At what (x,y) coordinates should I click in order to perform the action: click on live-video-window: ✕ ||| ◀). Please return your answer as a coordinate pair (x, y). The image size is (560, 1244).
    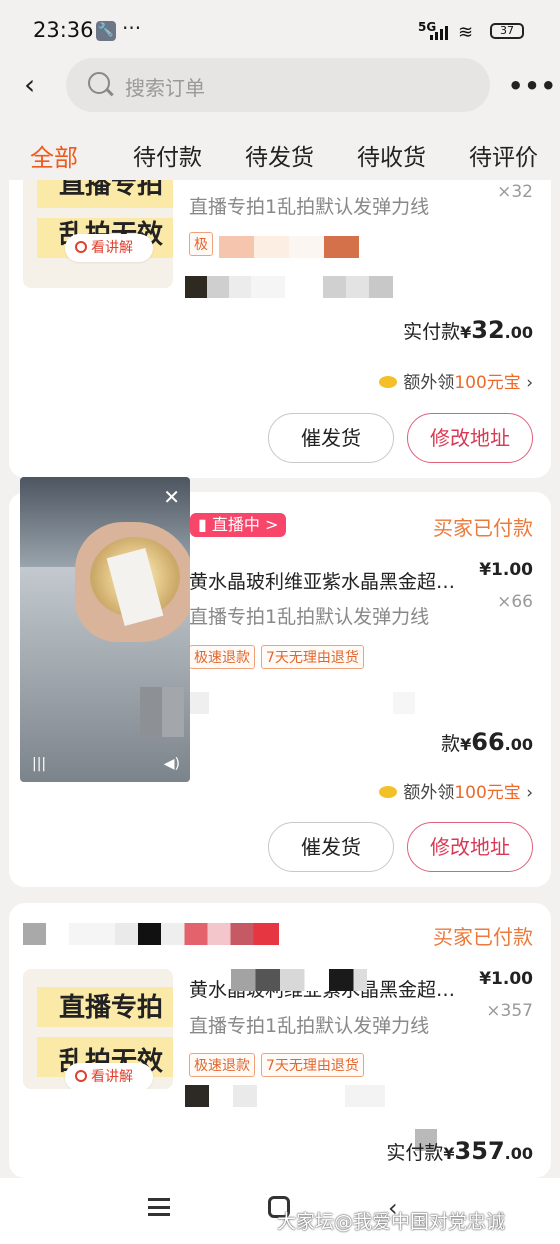
    Looking at the image, I should click on (105, 629).